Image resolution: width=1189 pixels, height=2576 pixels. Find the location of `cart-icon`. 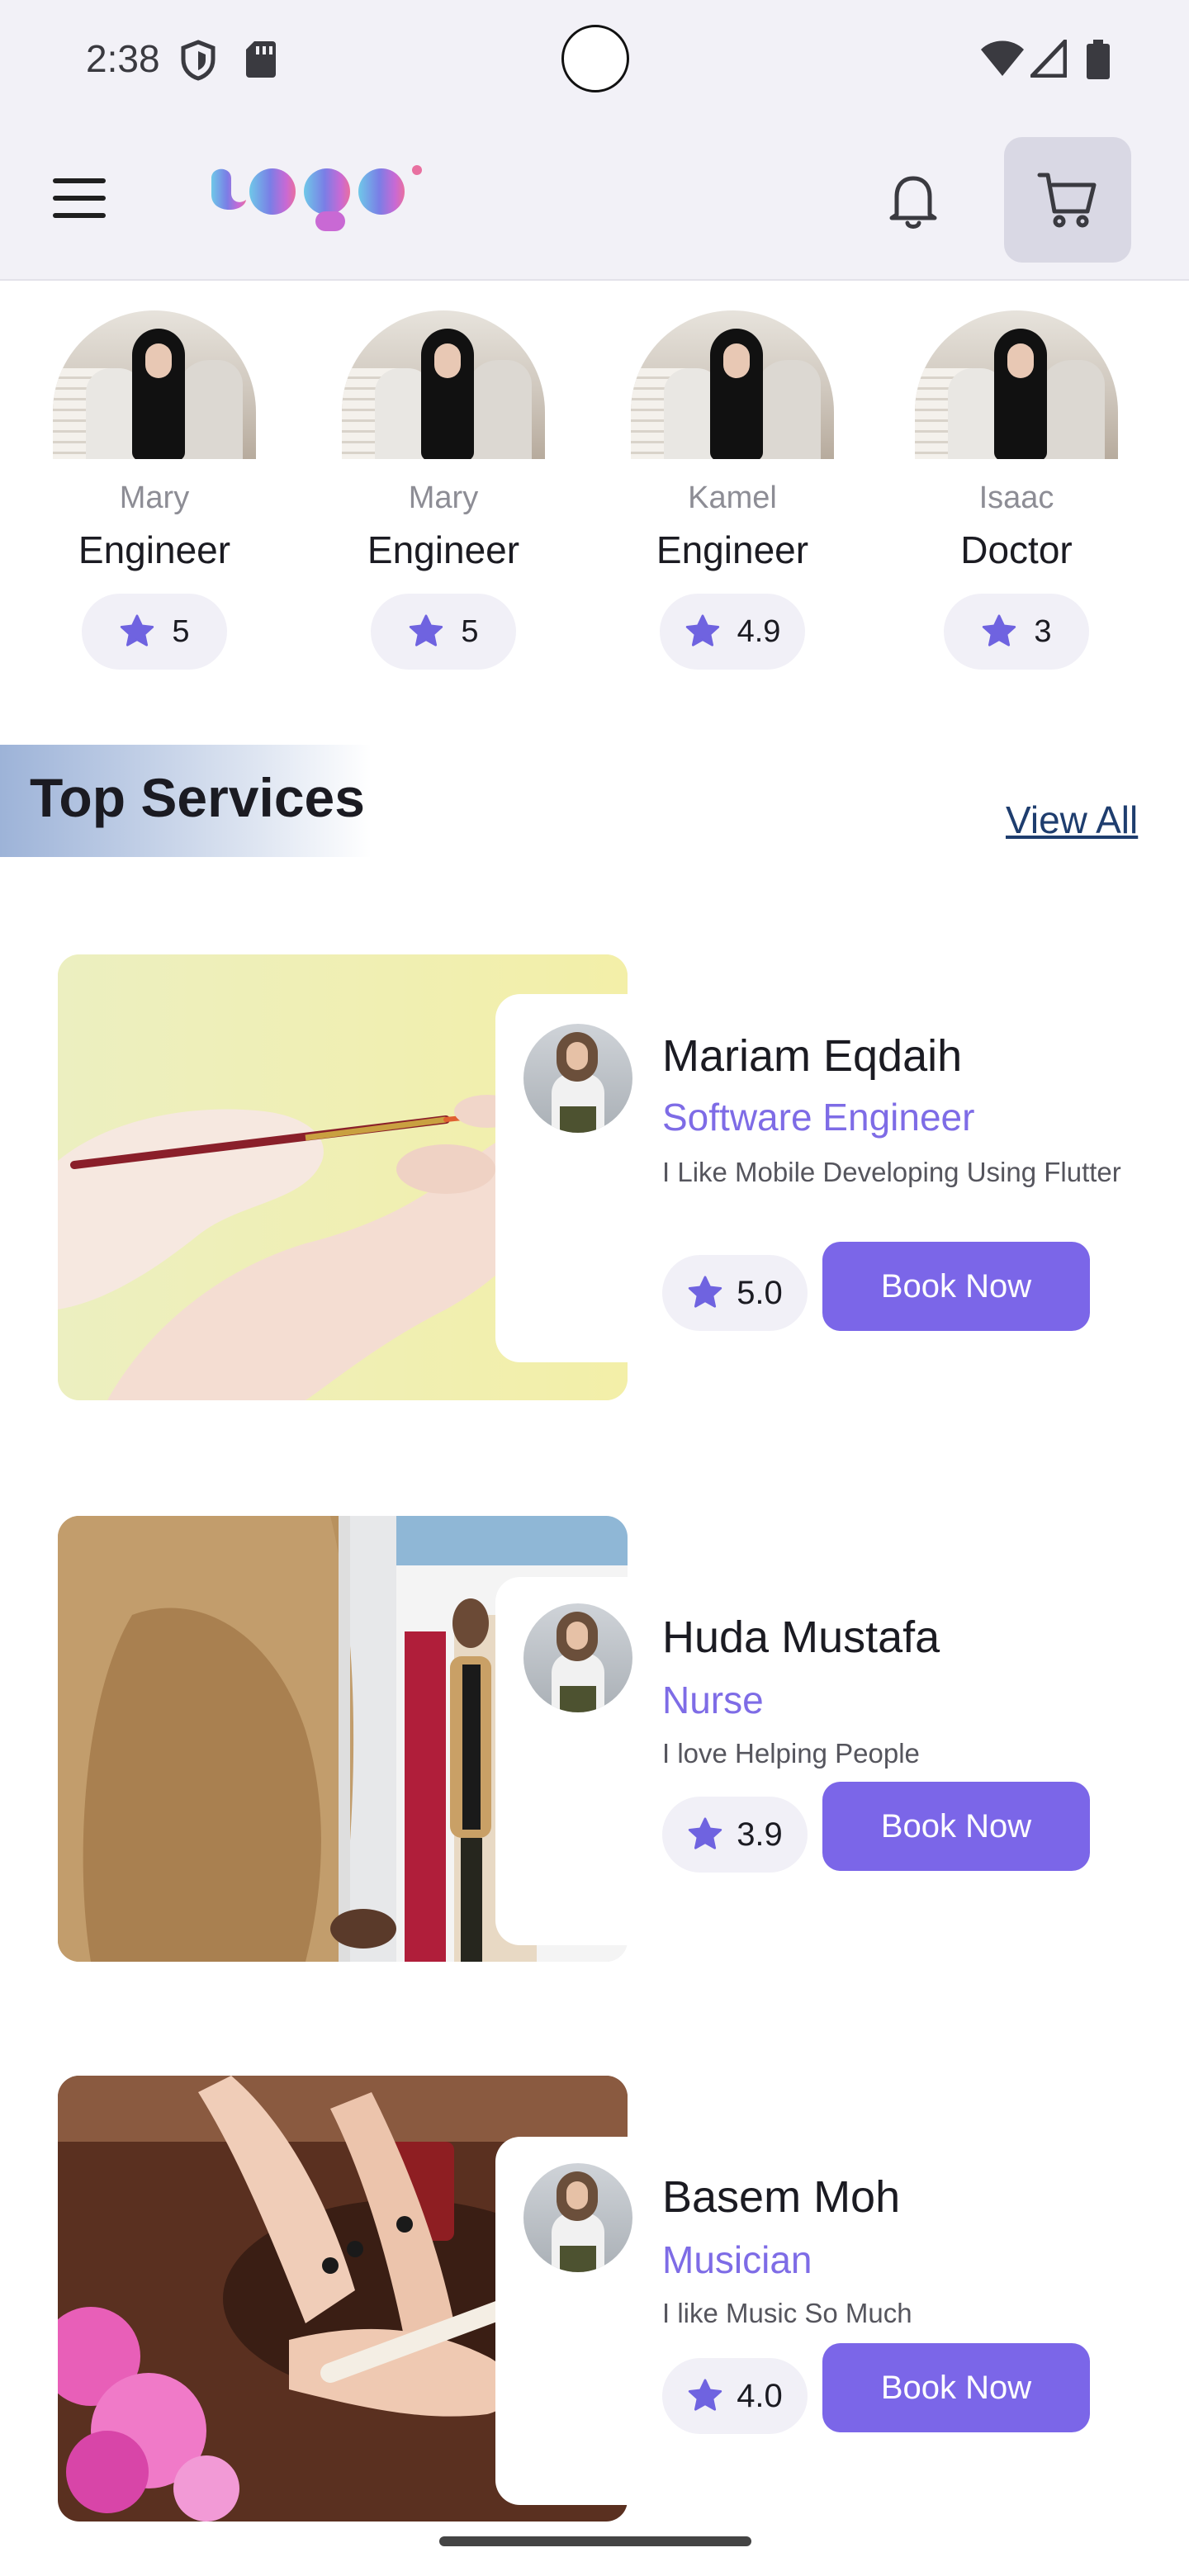

cart-icon is located at coordinates (1067, 200).